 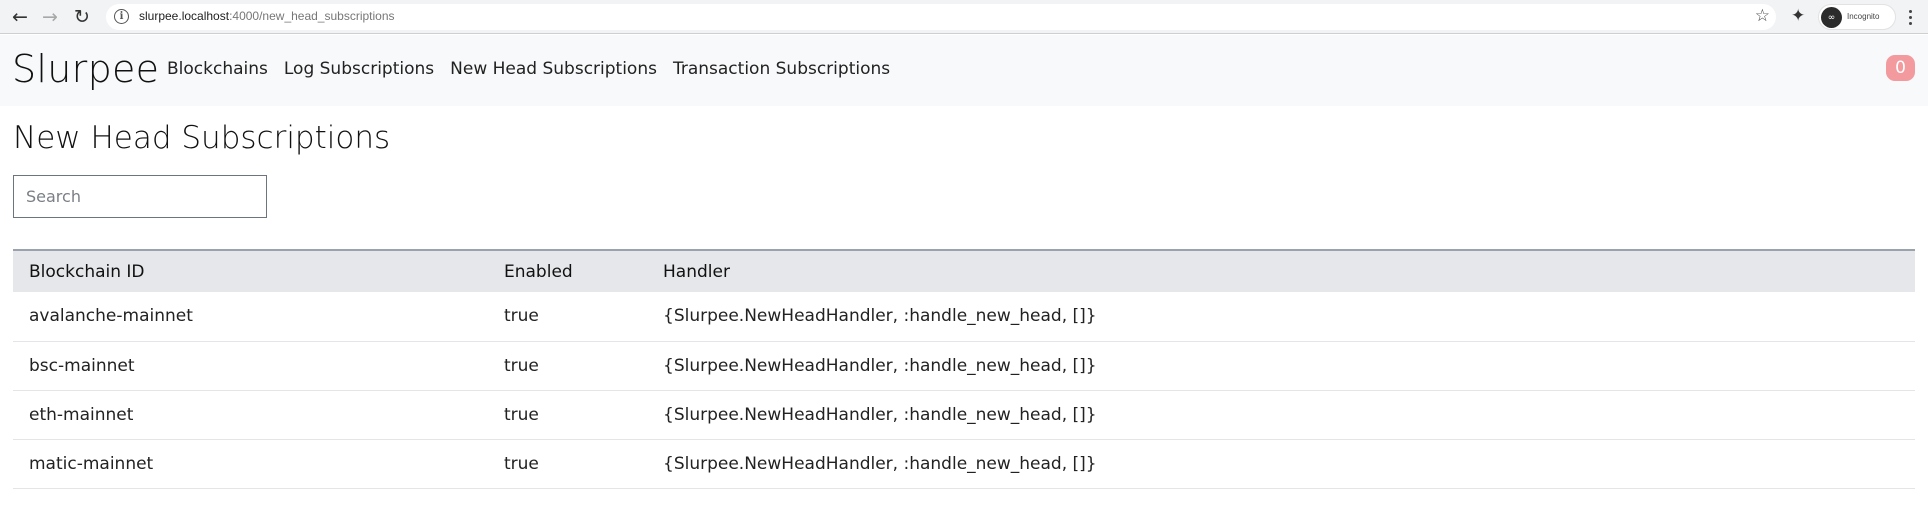 I want to click on profile-button: ∞ Incognito, so click(x=1857, y=17).